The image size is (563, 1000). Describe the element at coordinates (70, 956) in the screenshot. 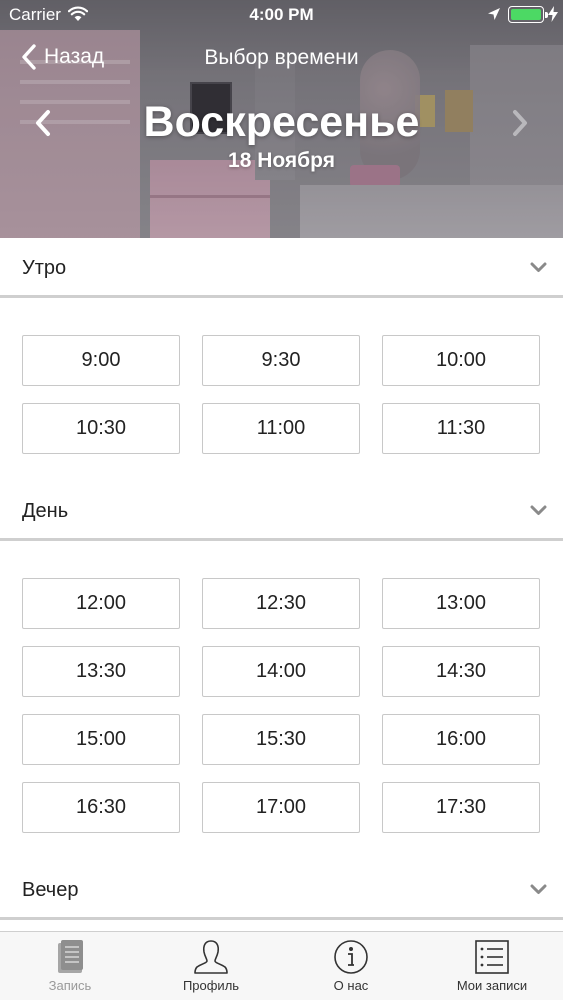

I see `document-icon` at that location.